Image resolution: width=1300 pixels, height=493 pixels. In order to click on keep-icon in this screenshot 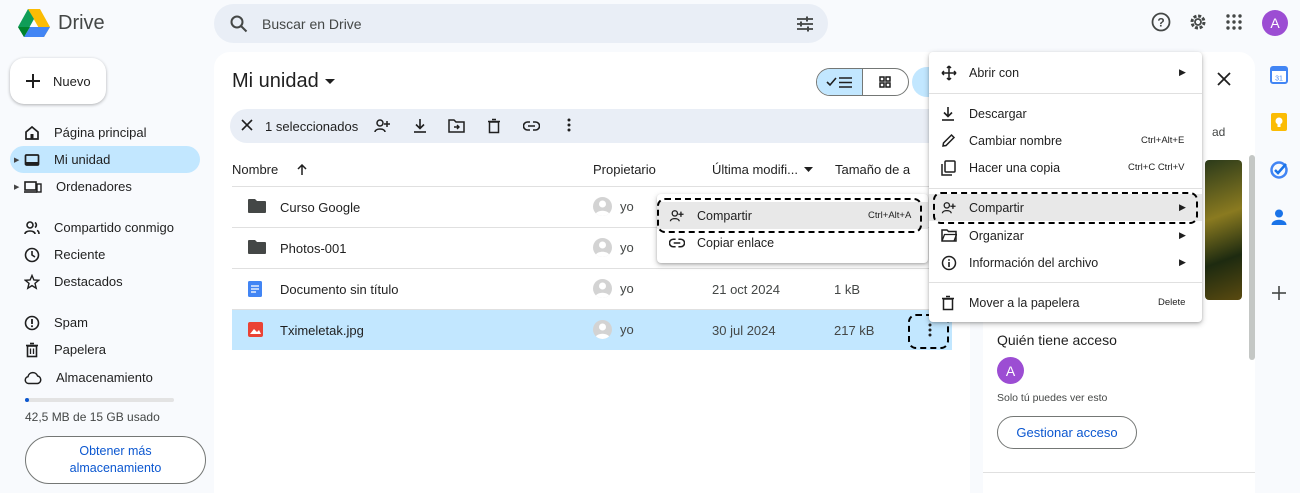, I will do `click(1279, 122)`.